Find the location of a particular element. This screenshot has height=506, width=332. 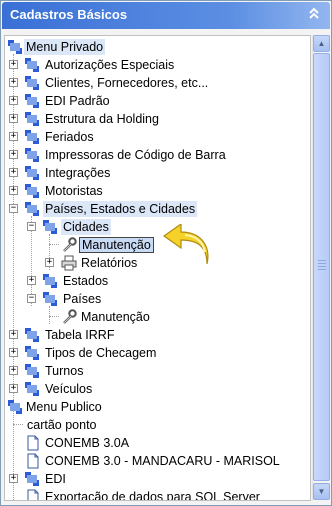

panel-title: Cadastros Básicos is located at coordinates (69, 14).